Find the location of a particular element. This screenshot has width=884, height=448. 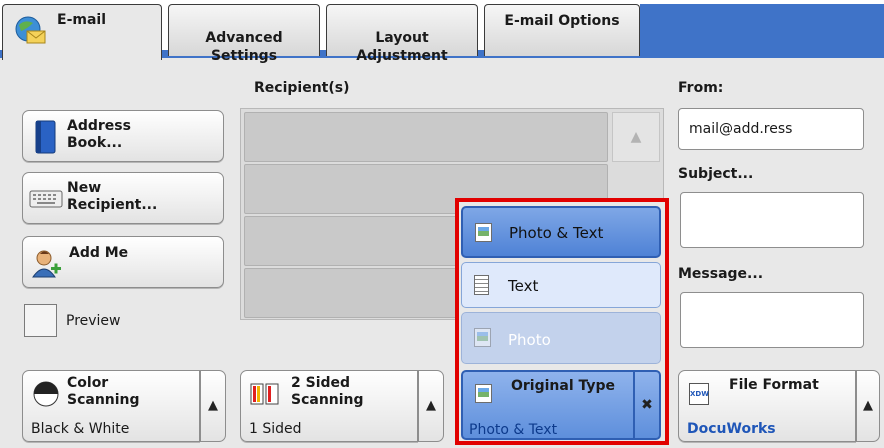

add-person-icon is located at coordinates (47, 264).